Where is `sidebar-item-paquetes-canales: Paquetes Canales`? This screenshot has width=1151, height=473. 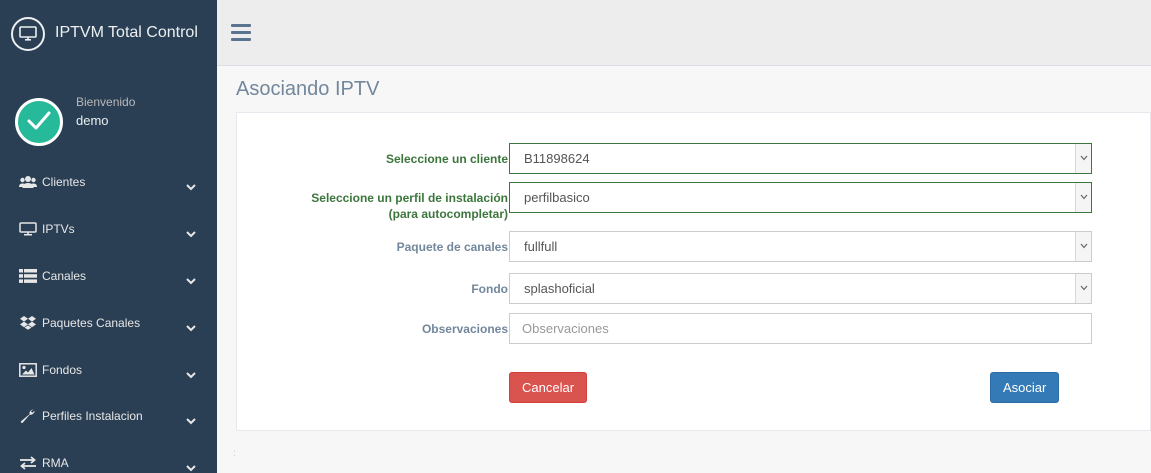
sidebar-item-paquetes-canales: Paquetes Canales is located at coordinates (108, 323).